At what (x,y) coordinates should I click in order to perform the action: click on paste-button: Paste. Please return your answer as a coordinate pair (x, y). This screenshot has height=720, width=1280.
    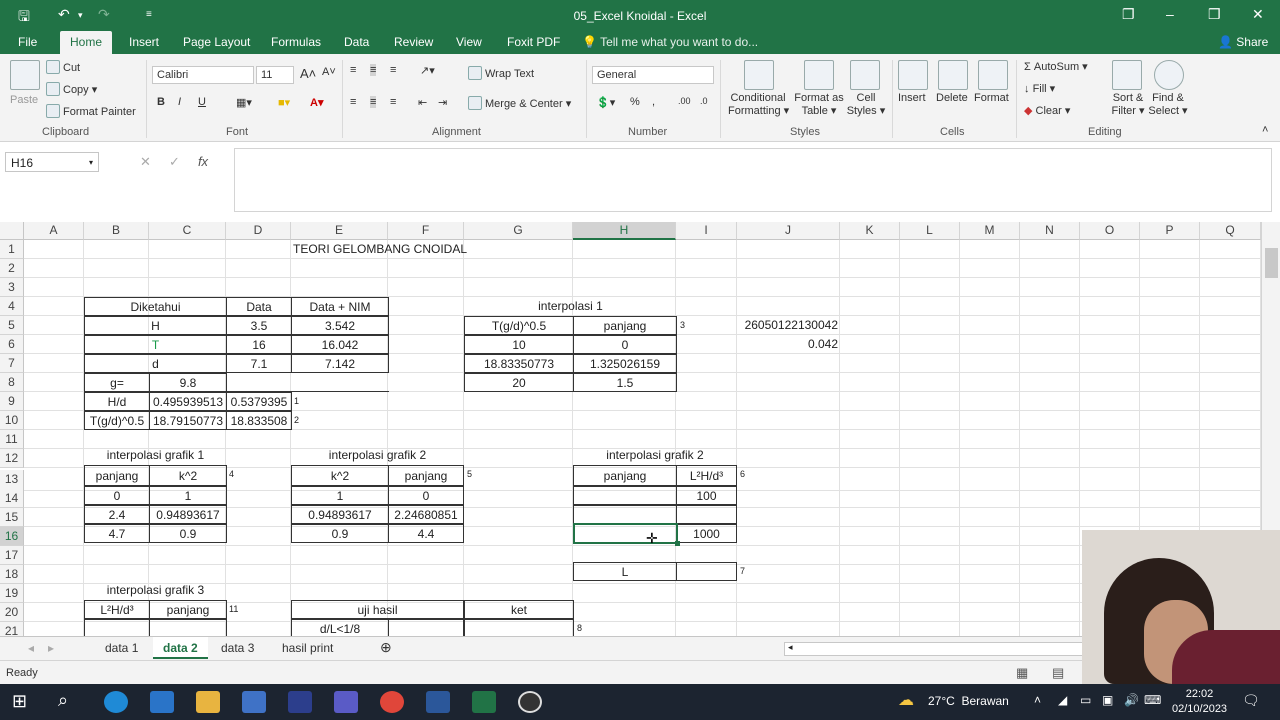
    Looking at the image, I should click on (24, 100).